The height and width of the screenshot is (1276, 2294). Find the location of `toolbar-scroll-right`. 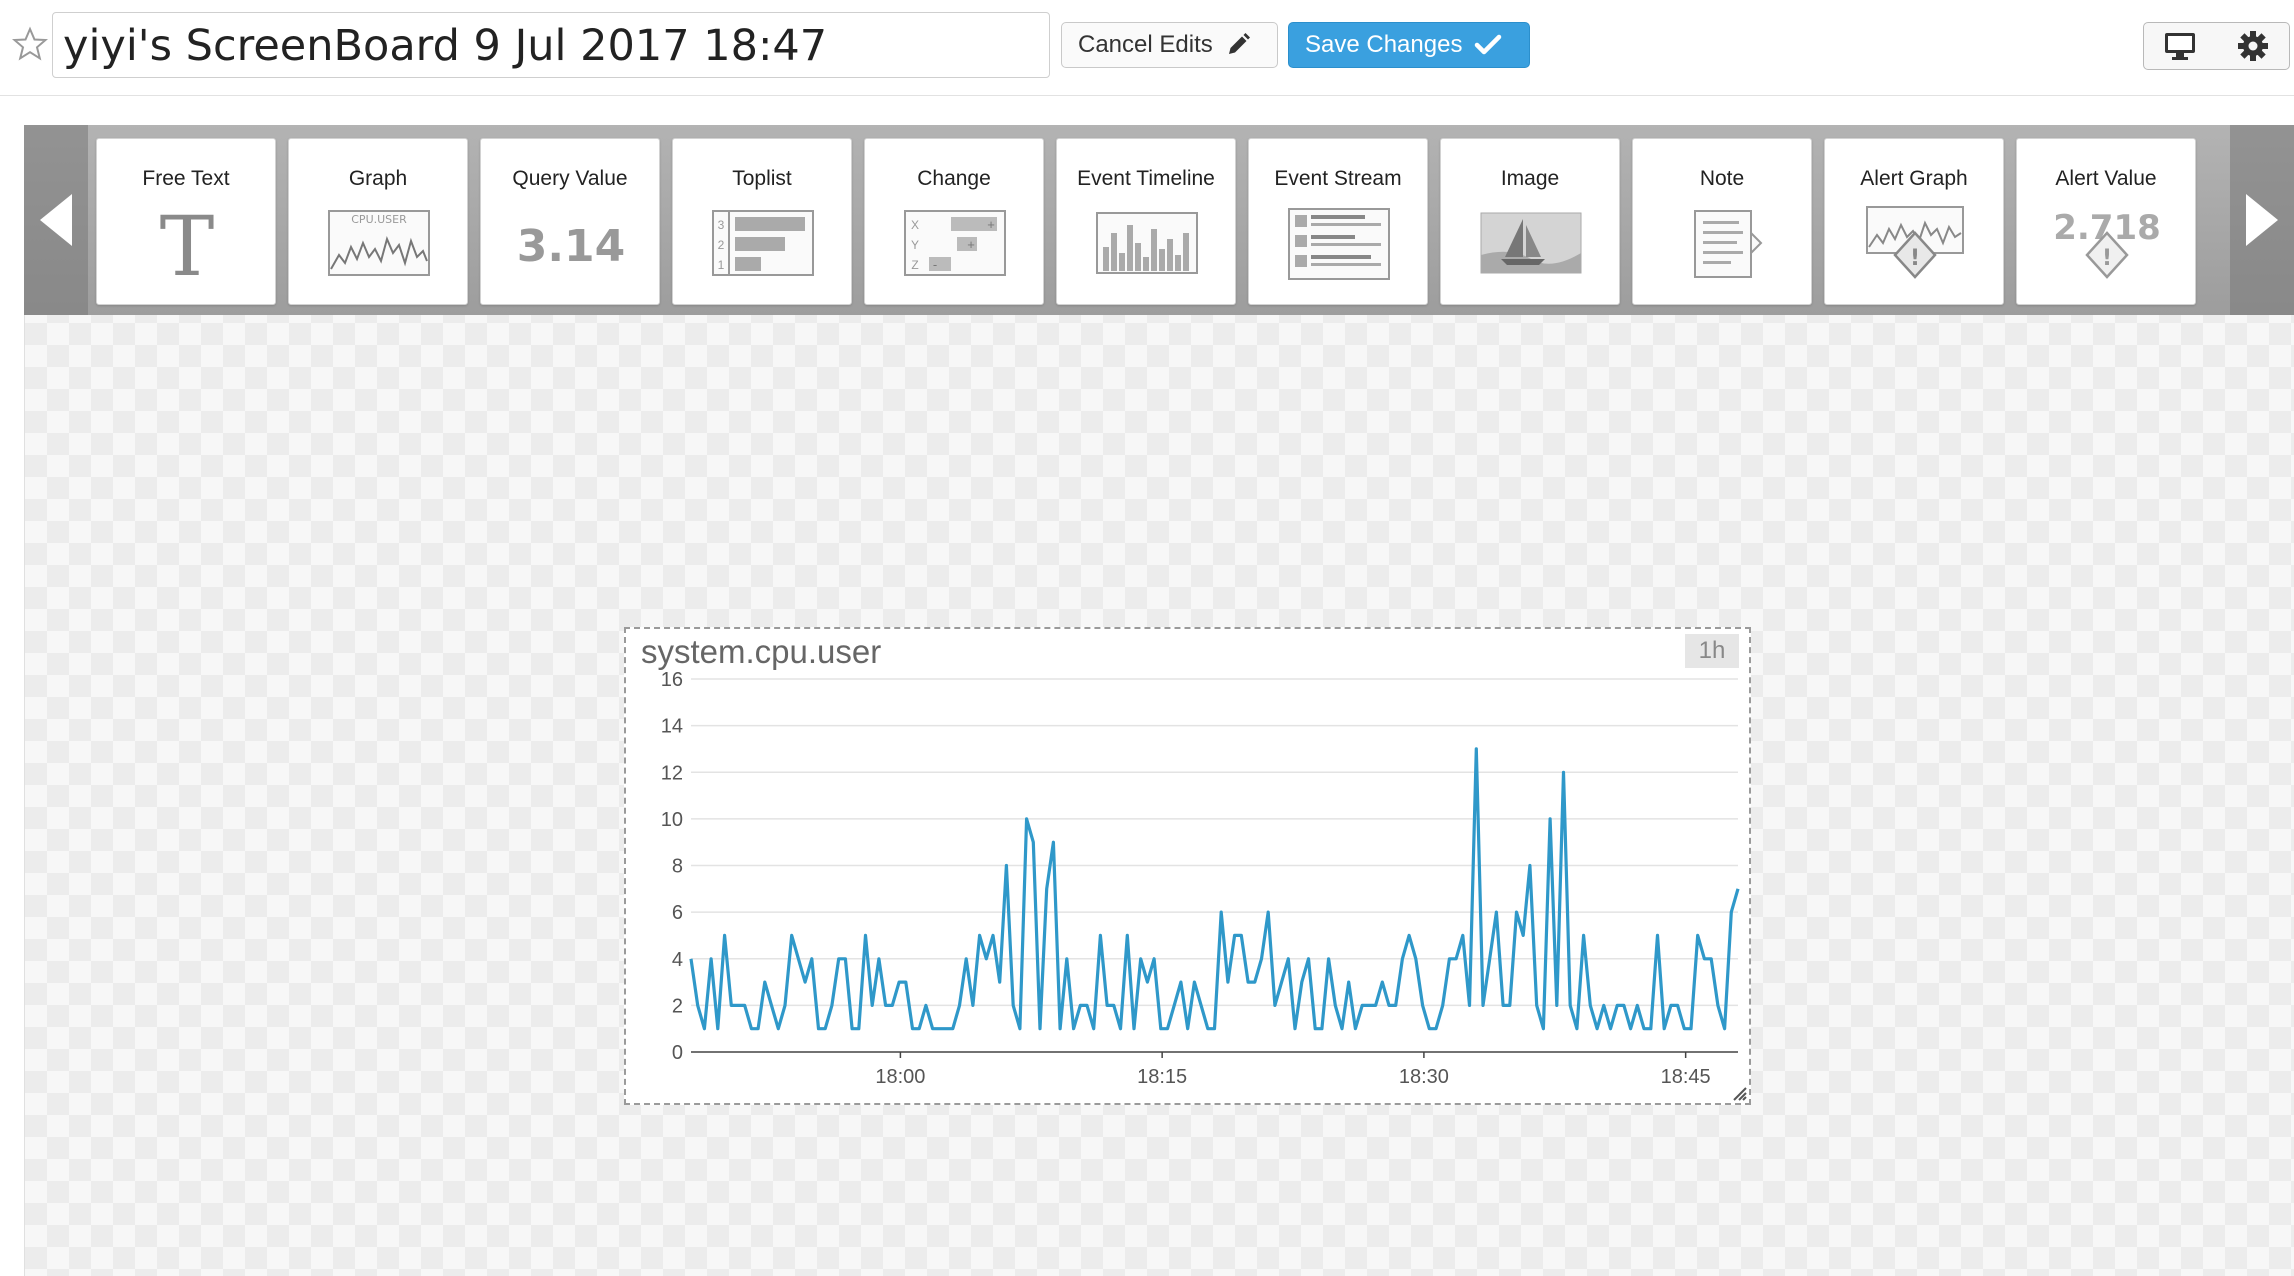

toolbar-scroll-right is located at coordinates (2262, 220).